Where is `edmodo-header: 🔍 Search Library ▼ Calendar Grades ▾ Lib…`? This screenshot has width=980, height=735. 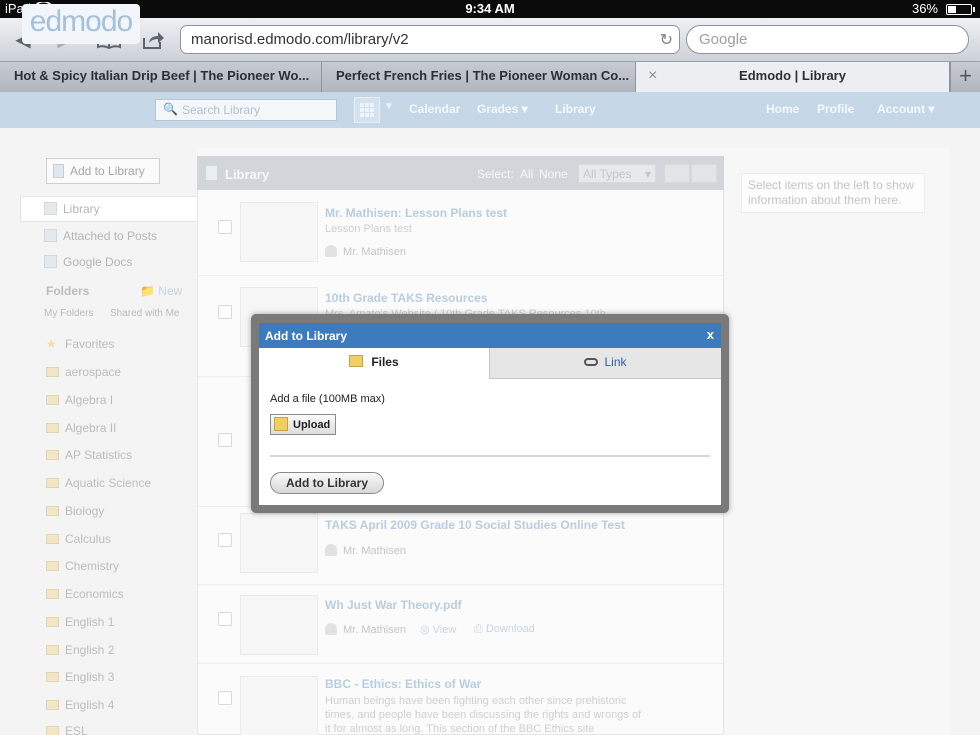 edmodo-header: 🔍 Search Library ▼ Calendar Grades ▾ Lib… is located at coordinates (490, 110).